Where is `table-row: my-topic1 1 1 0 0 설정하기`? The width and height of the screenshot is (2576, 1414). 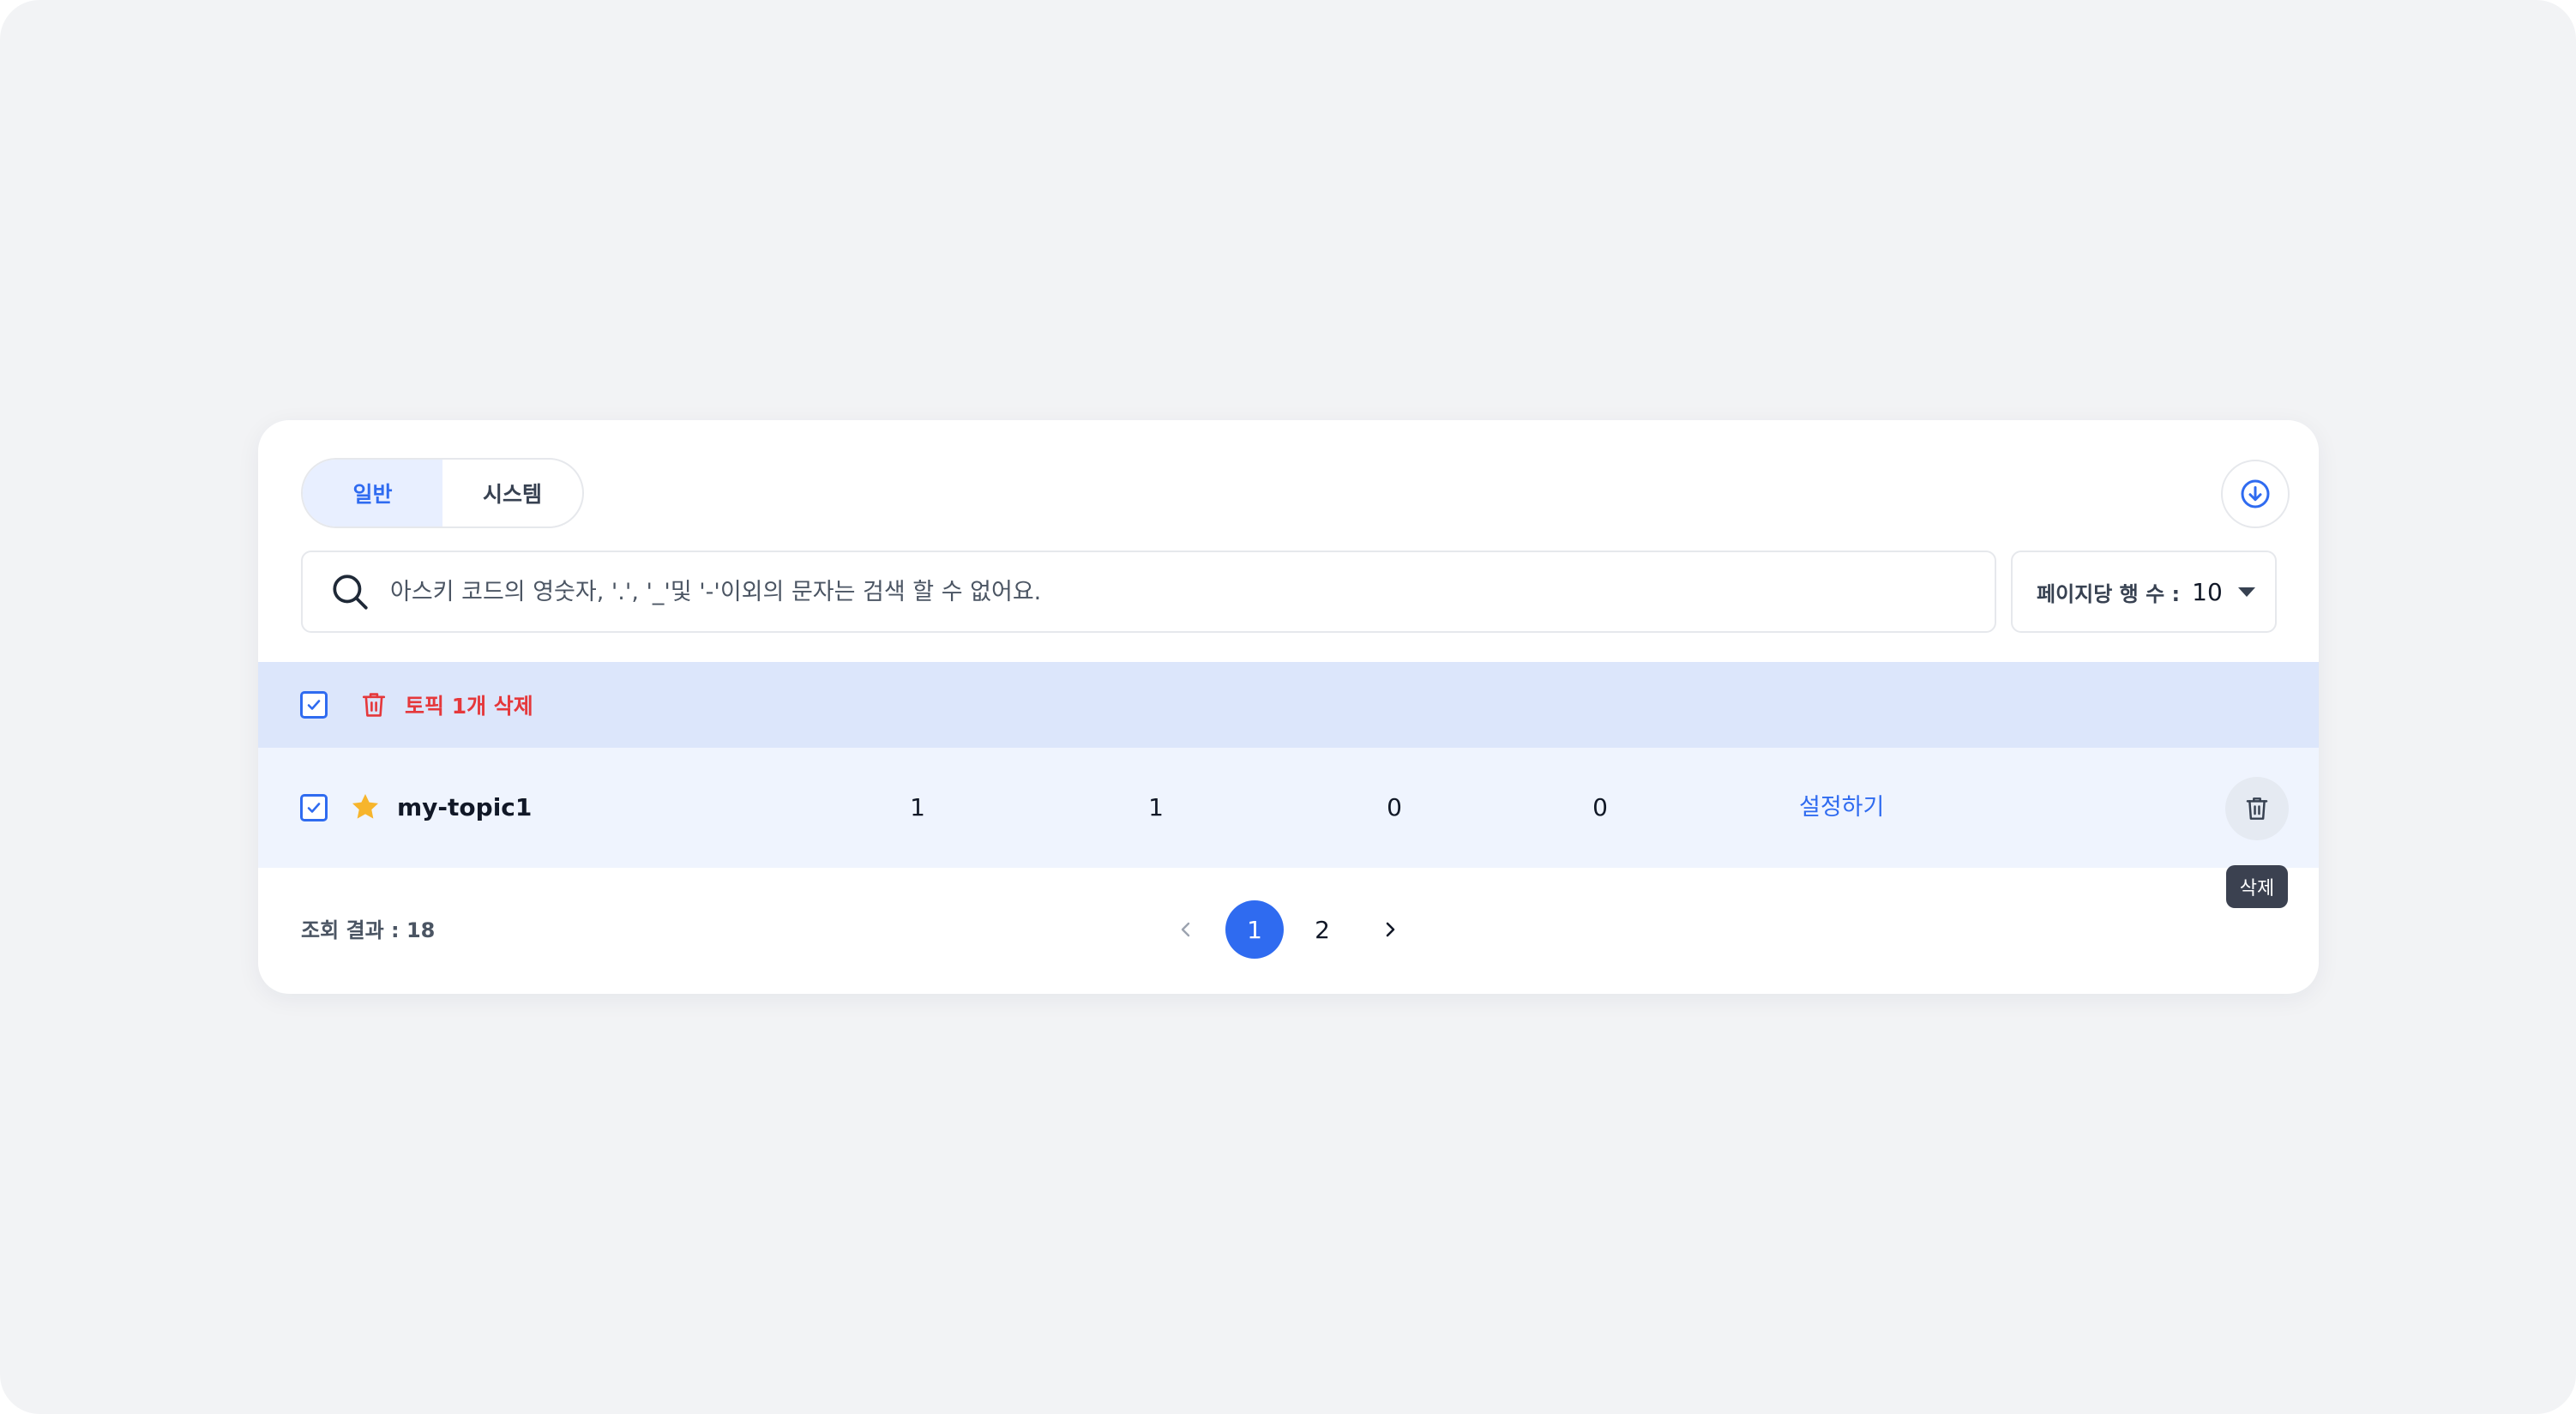 table-row: my-topic1 1 1 0 0 설정하기 is located at coordinates (1288, 808).